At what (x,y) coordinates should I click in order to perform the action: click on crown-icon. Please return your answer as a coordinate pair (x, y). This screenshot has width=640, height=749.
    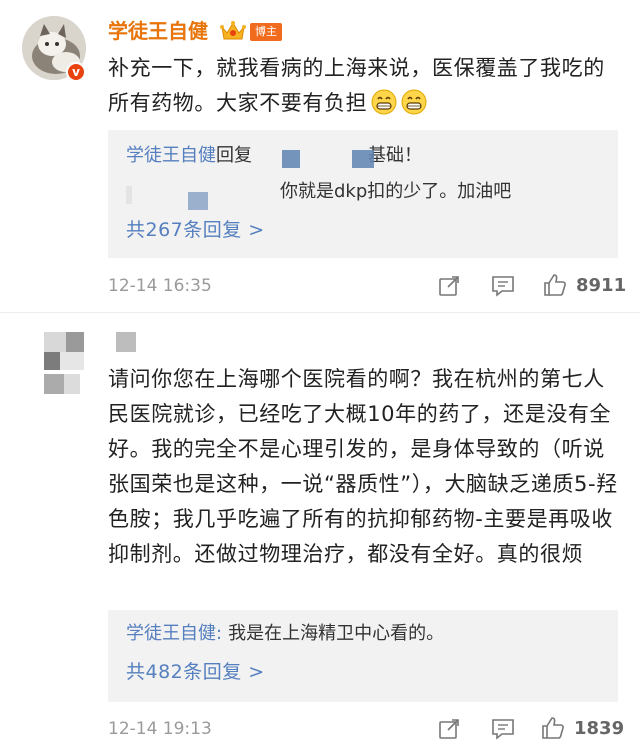
    Looking at the image, I should click on (233, 30).